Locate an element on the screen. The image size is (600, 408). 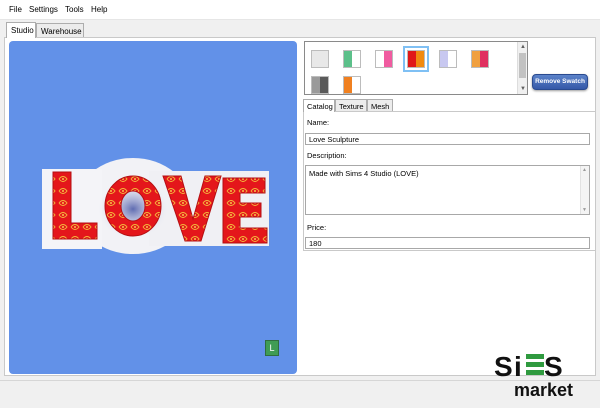
menu-tools: Tools is located at coordinates (74, 9).